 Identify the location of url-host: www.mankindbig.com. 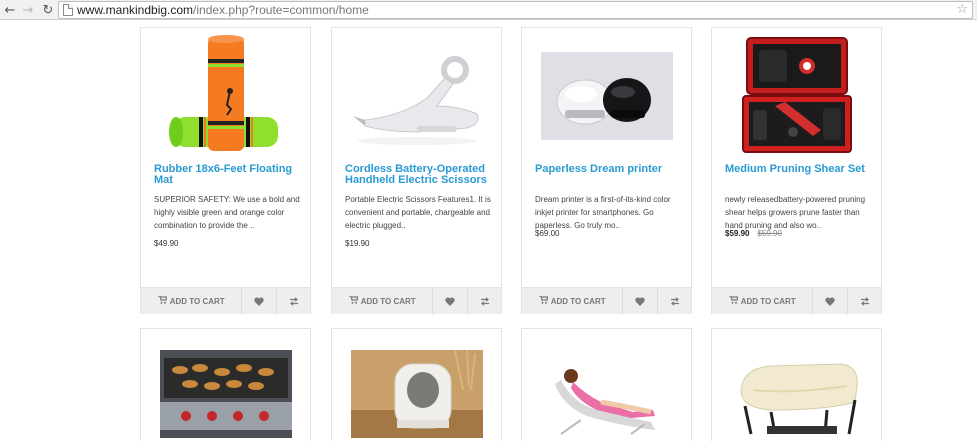
(135, 10).